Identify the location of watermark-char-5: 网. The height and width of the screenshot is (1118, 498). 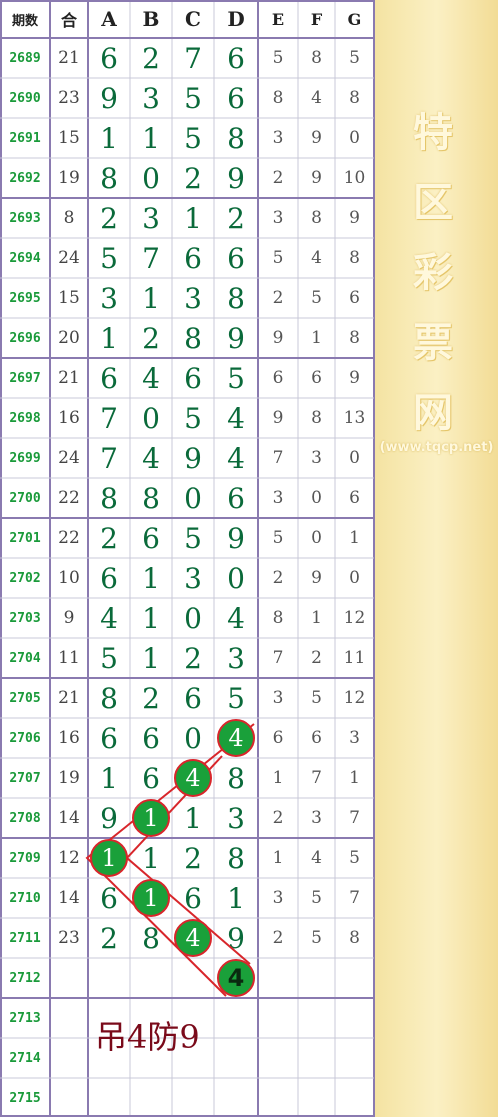
(433, 413).